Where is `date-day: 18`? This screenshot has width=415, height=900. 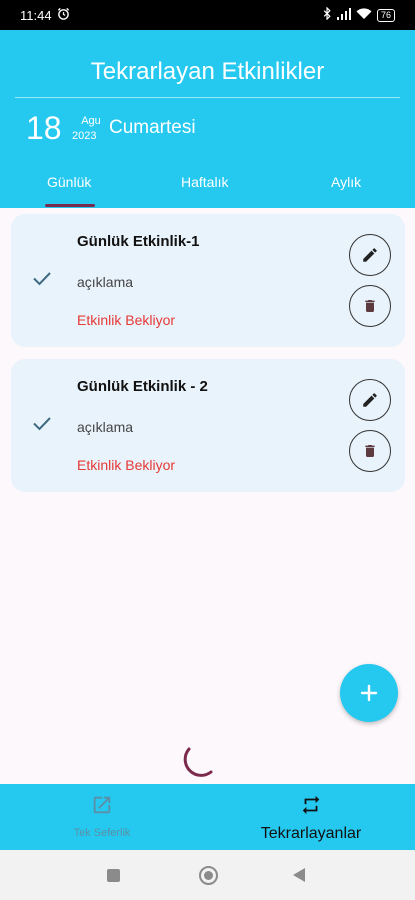 date-day: 18 is located at coordinates (44, 128).